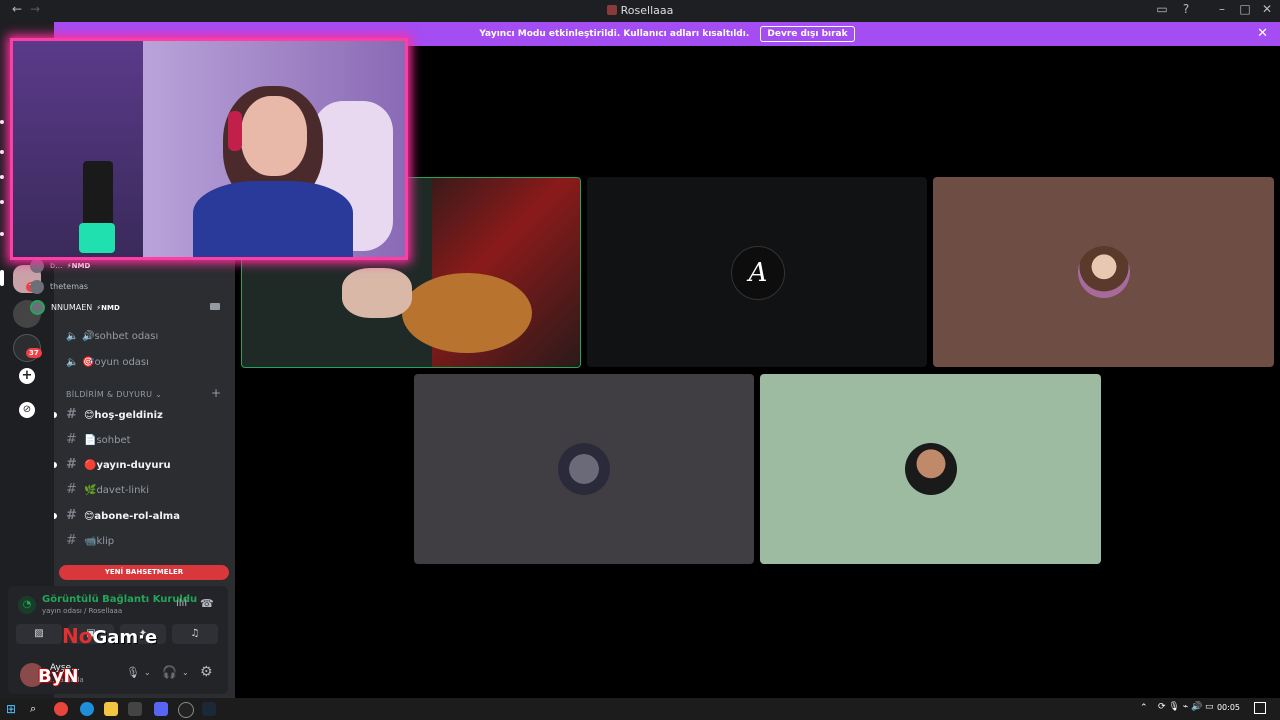 Image resolution: width=1280 pixels, height=720 pixels. I want to click on text-channel: # 📄sohbet, so click(98, 440).